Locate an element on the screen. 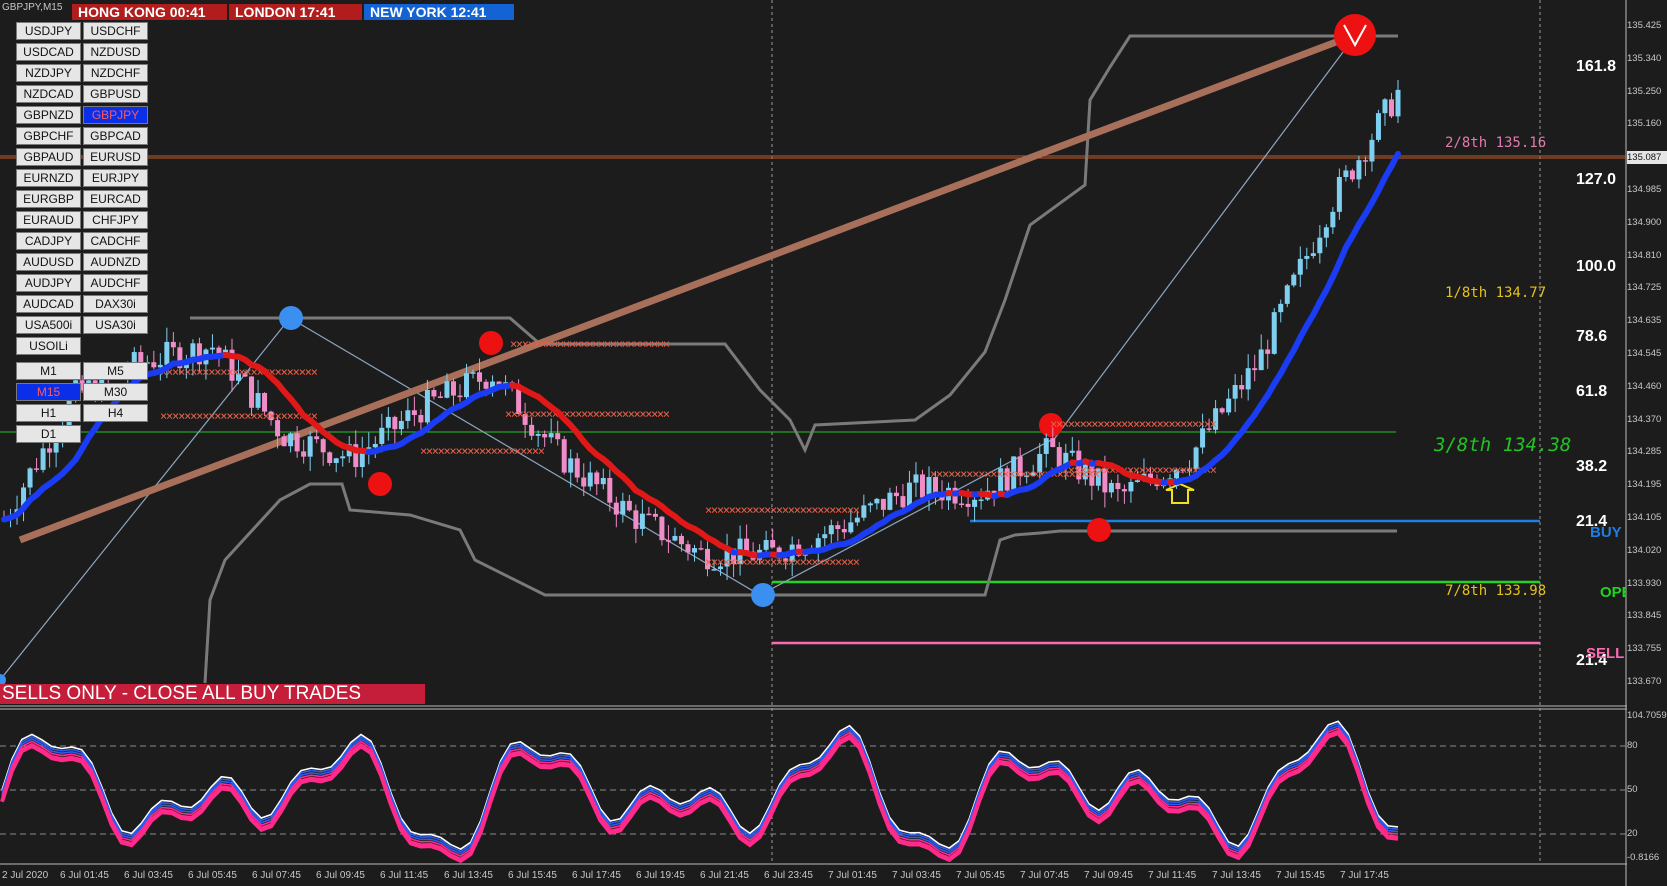  symbol-button-audusd: AUDUSD is located at coordinates (48, 262).